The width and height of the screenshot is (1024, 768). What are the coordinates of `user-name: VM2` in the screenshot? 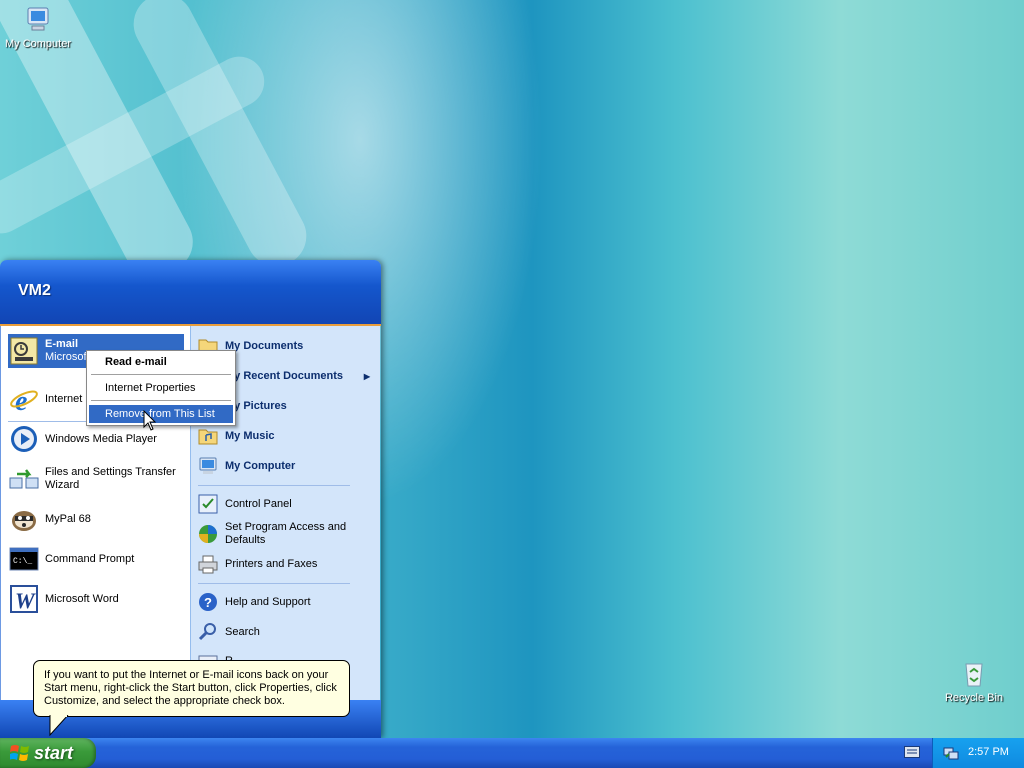 It's located at (34, 290).